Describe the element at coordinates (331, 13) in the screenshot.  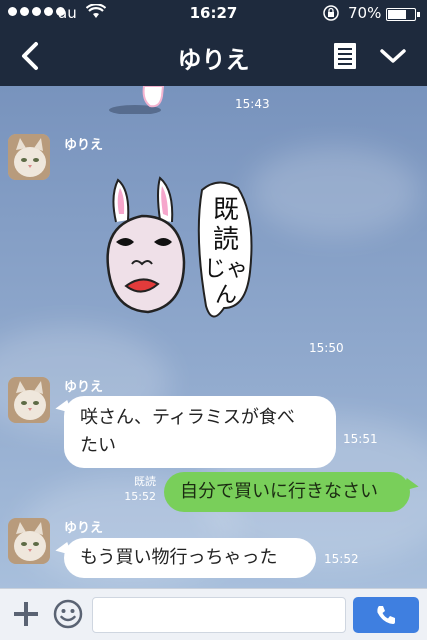
I see `rotation-lock-icon` at that location.